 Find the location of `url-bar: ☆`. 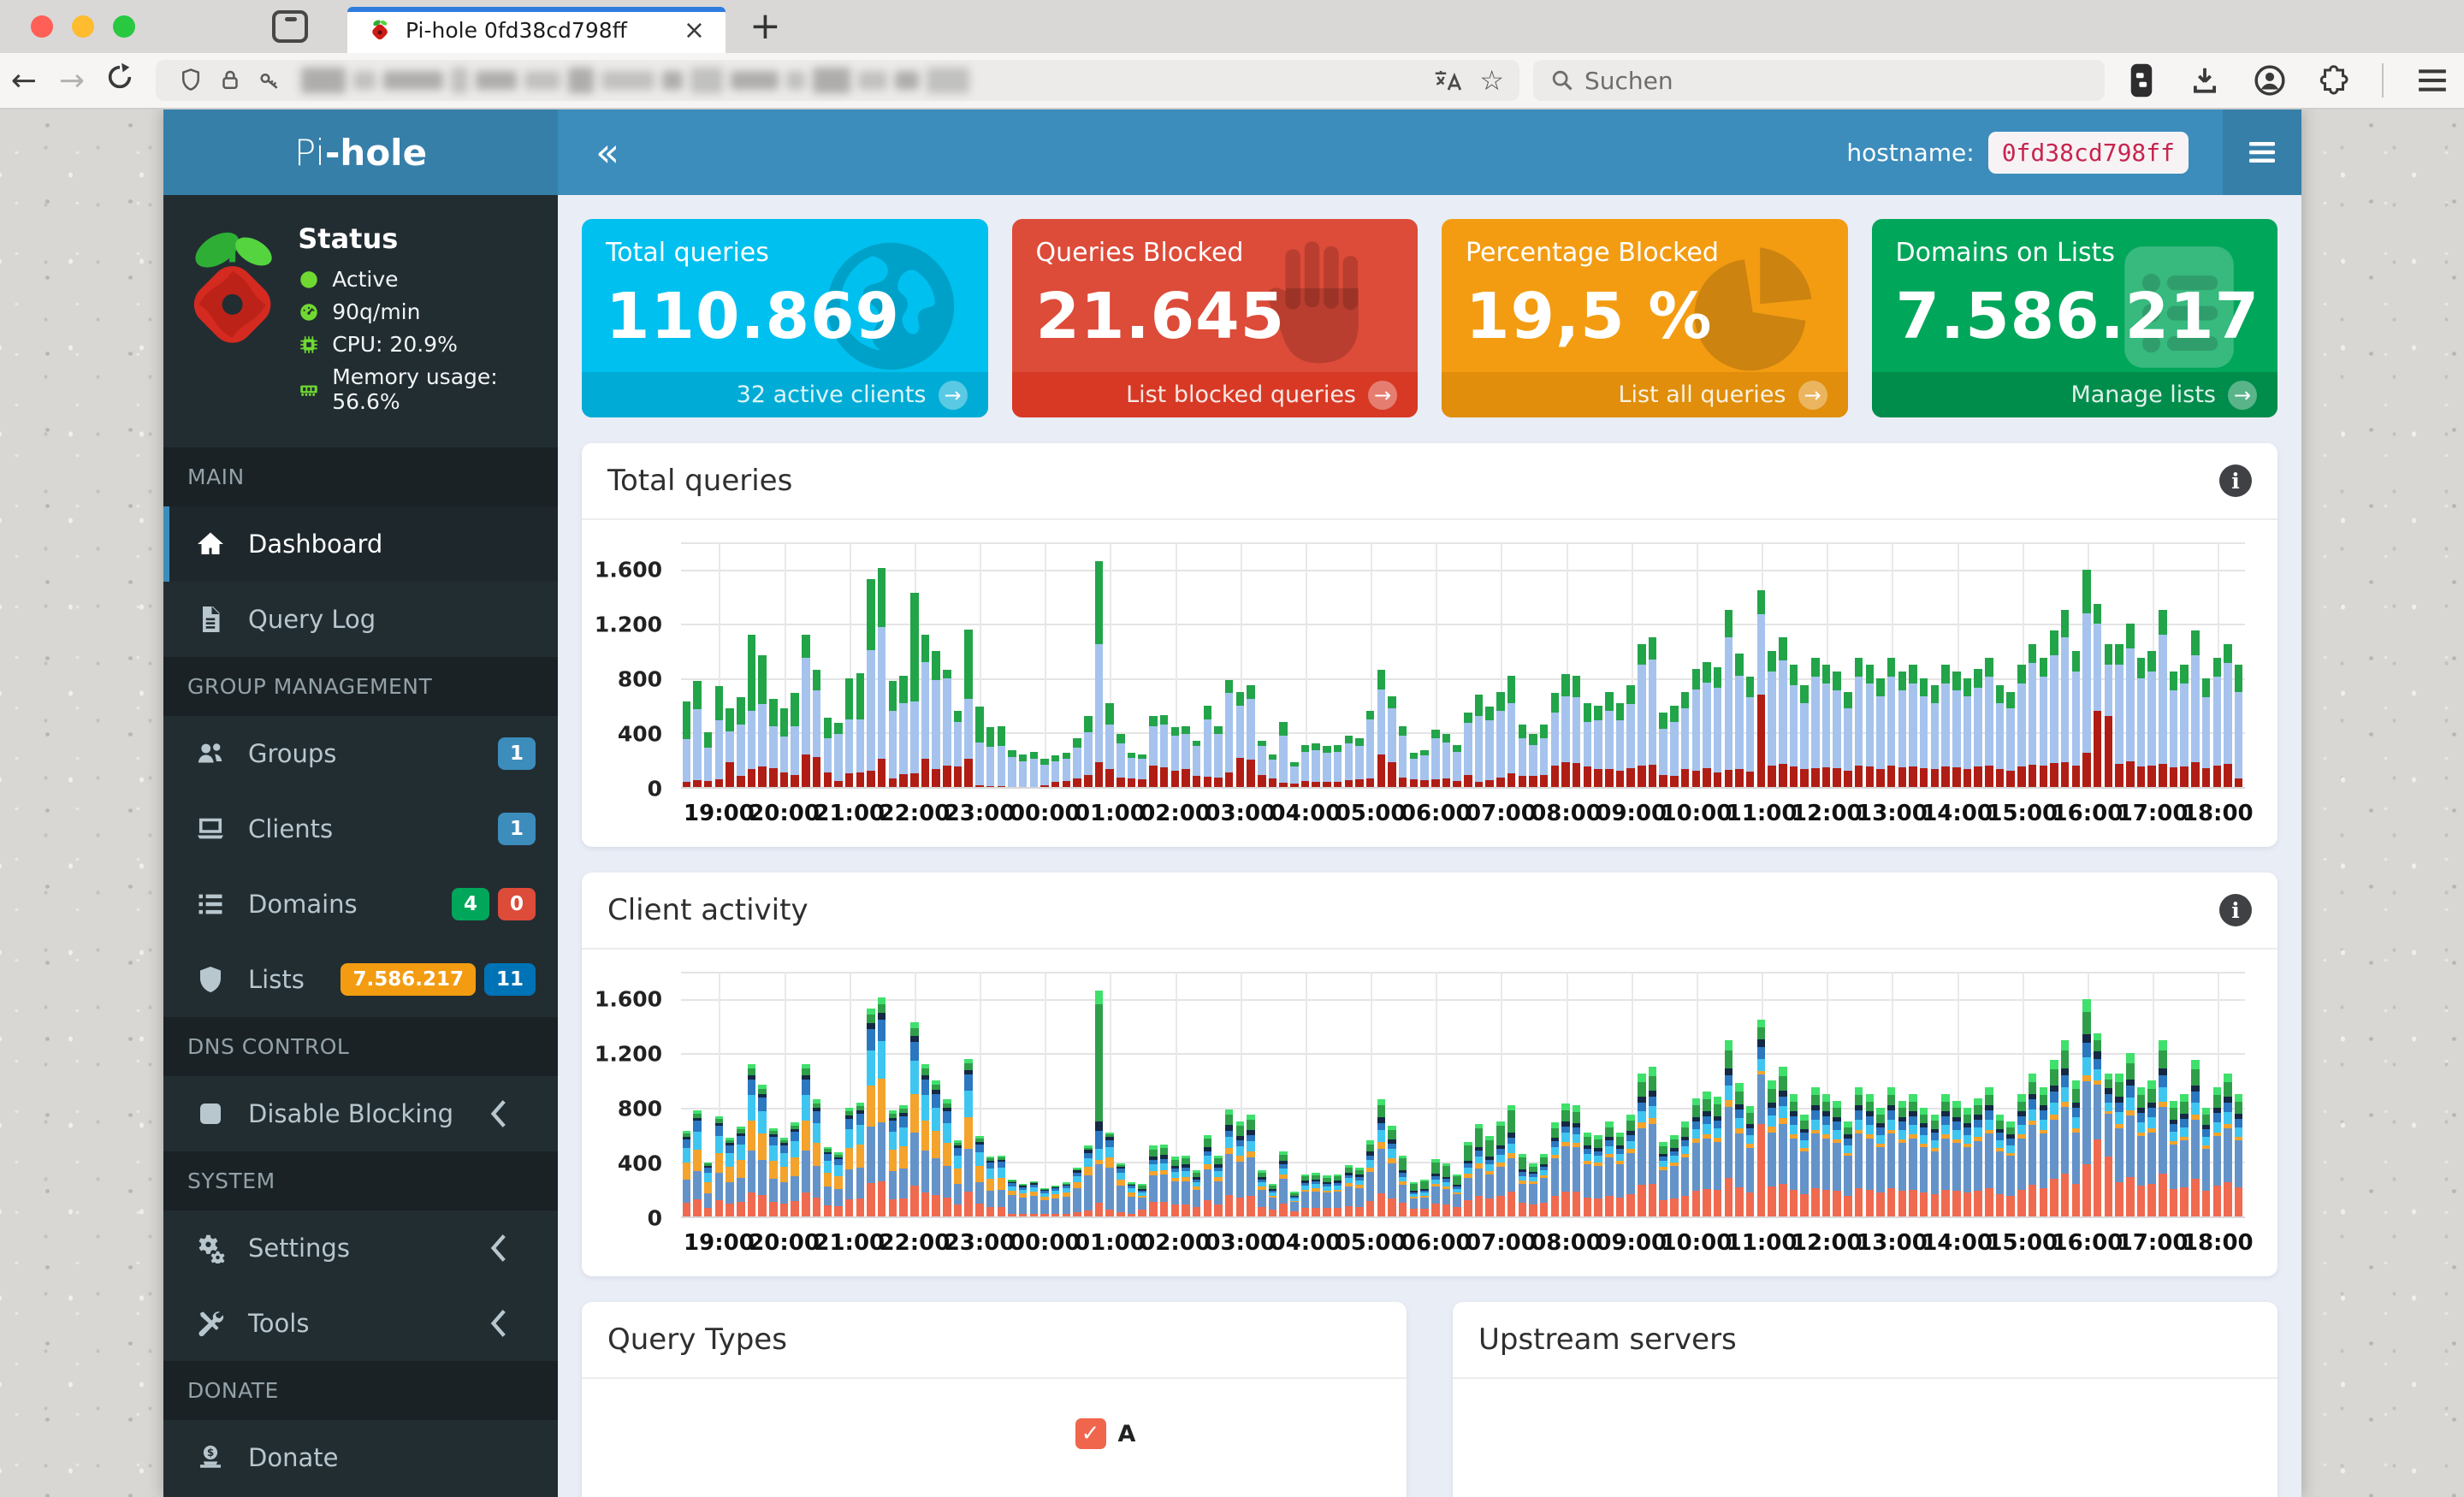

url-bar: ☆ is located at coordinates (837, 80).